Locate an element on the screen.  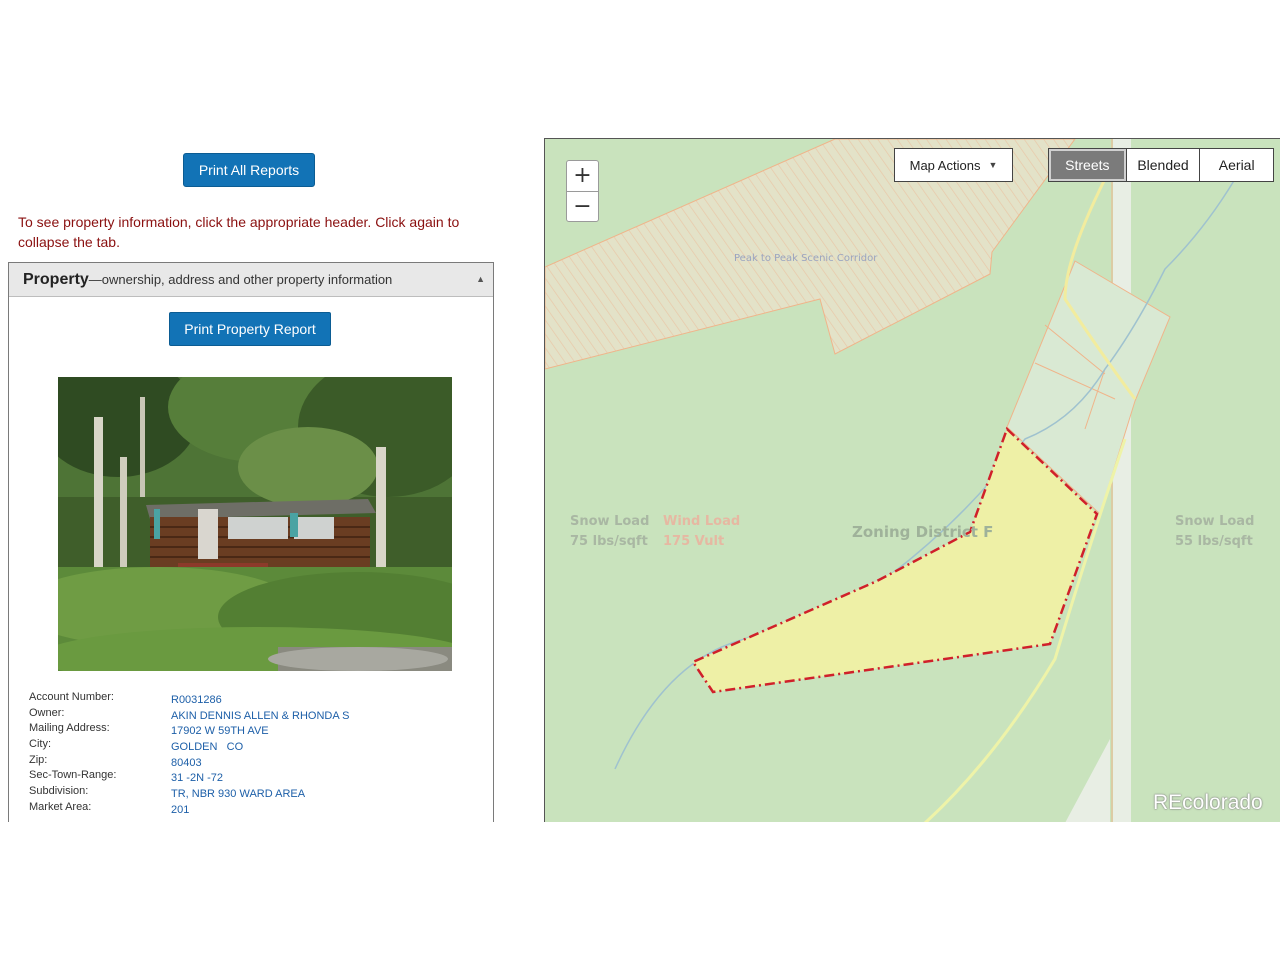
info-row-sec-town-range: Sec-Town-Range: 31 -2N -72 is located at coordinates (249, 777).